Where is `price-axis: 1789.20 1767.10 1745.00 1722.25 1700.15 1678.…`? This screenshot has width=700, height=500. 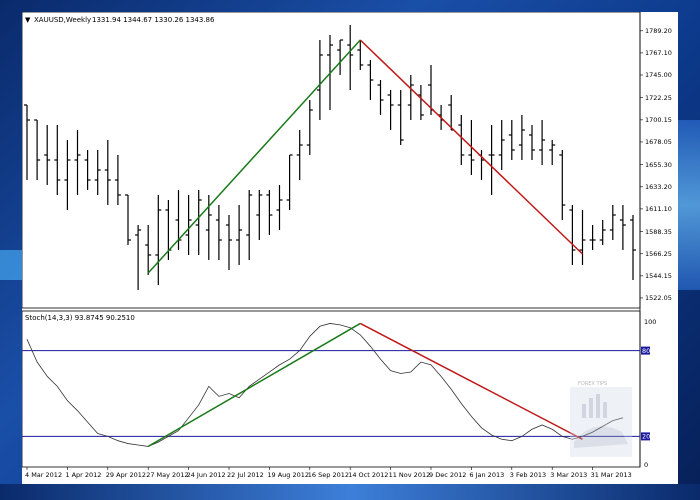
price-axis: 1789.20 1767.10 1745.00 1722.25 1700.15 1678.… is located at coordinates (656, 164).